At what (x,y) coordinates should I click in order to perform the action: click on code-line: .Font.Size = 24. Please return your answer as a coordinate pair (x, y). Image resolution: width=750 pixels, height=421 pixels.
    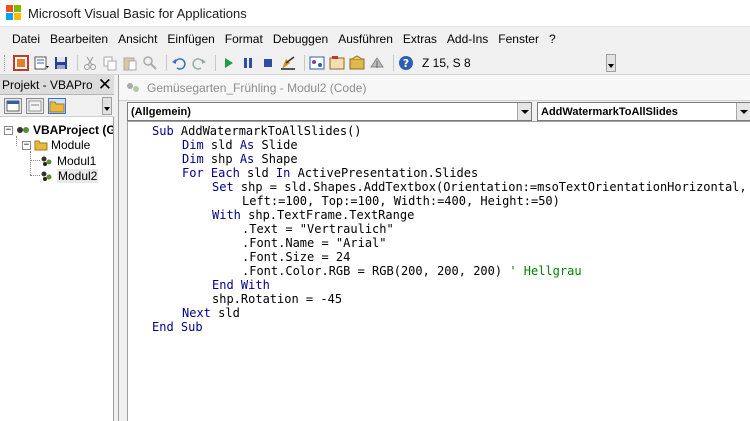
    Looking at the image, I should click on (296, 257).